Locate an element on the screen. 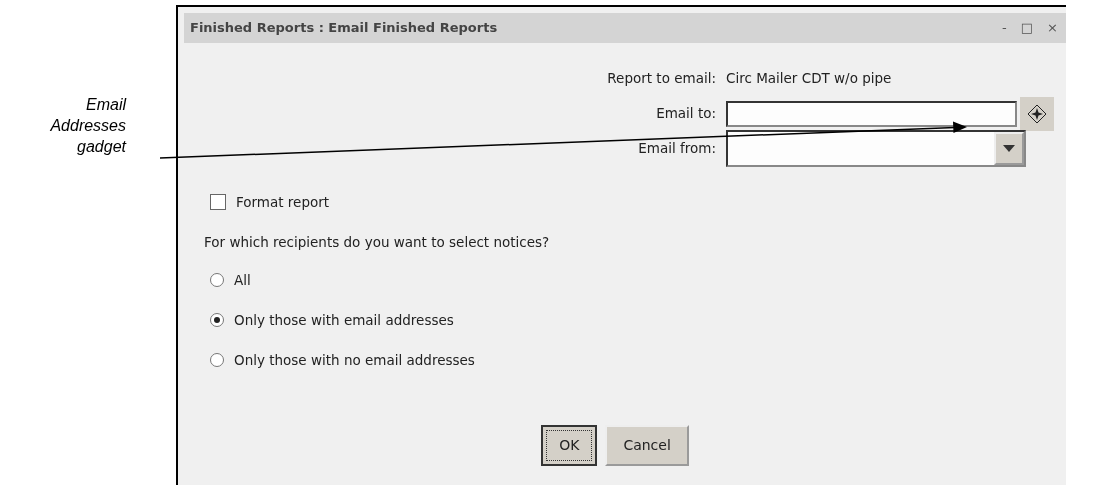  email-to-field is located at coordinates (871, 113).